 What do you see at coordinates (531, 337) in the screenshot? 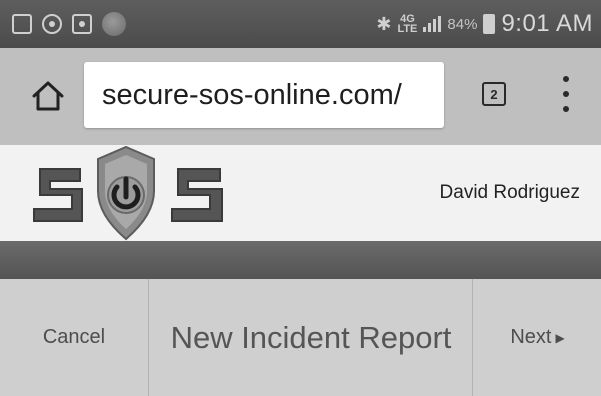
I see `next-label: Next` at bounding box center [531, 337].